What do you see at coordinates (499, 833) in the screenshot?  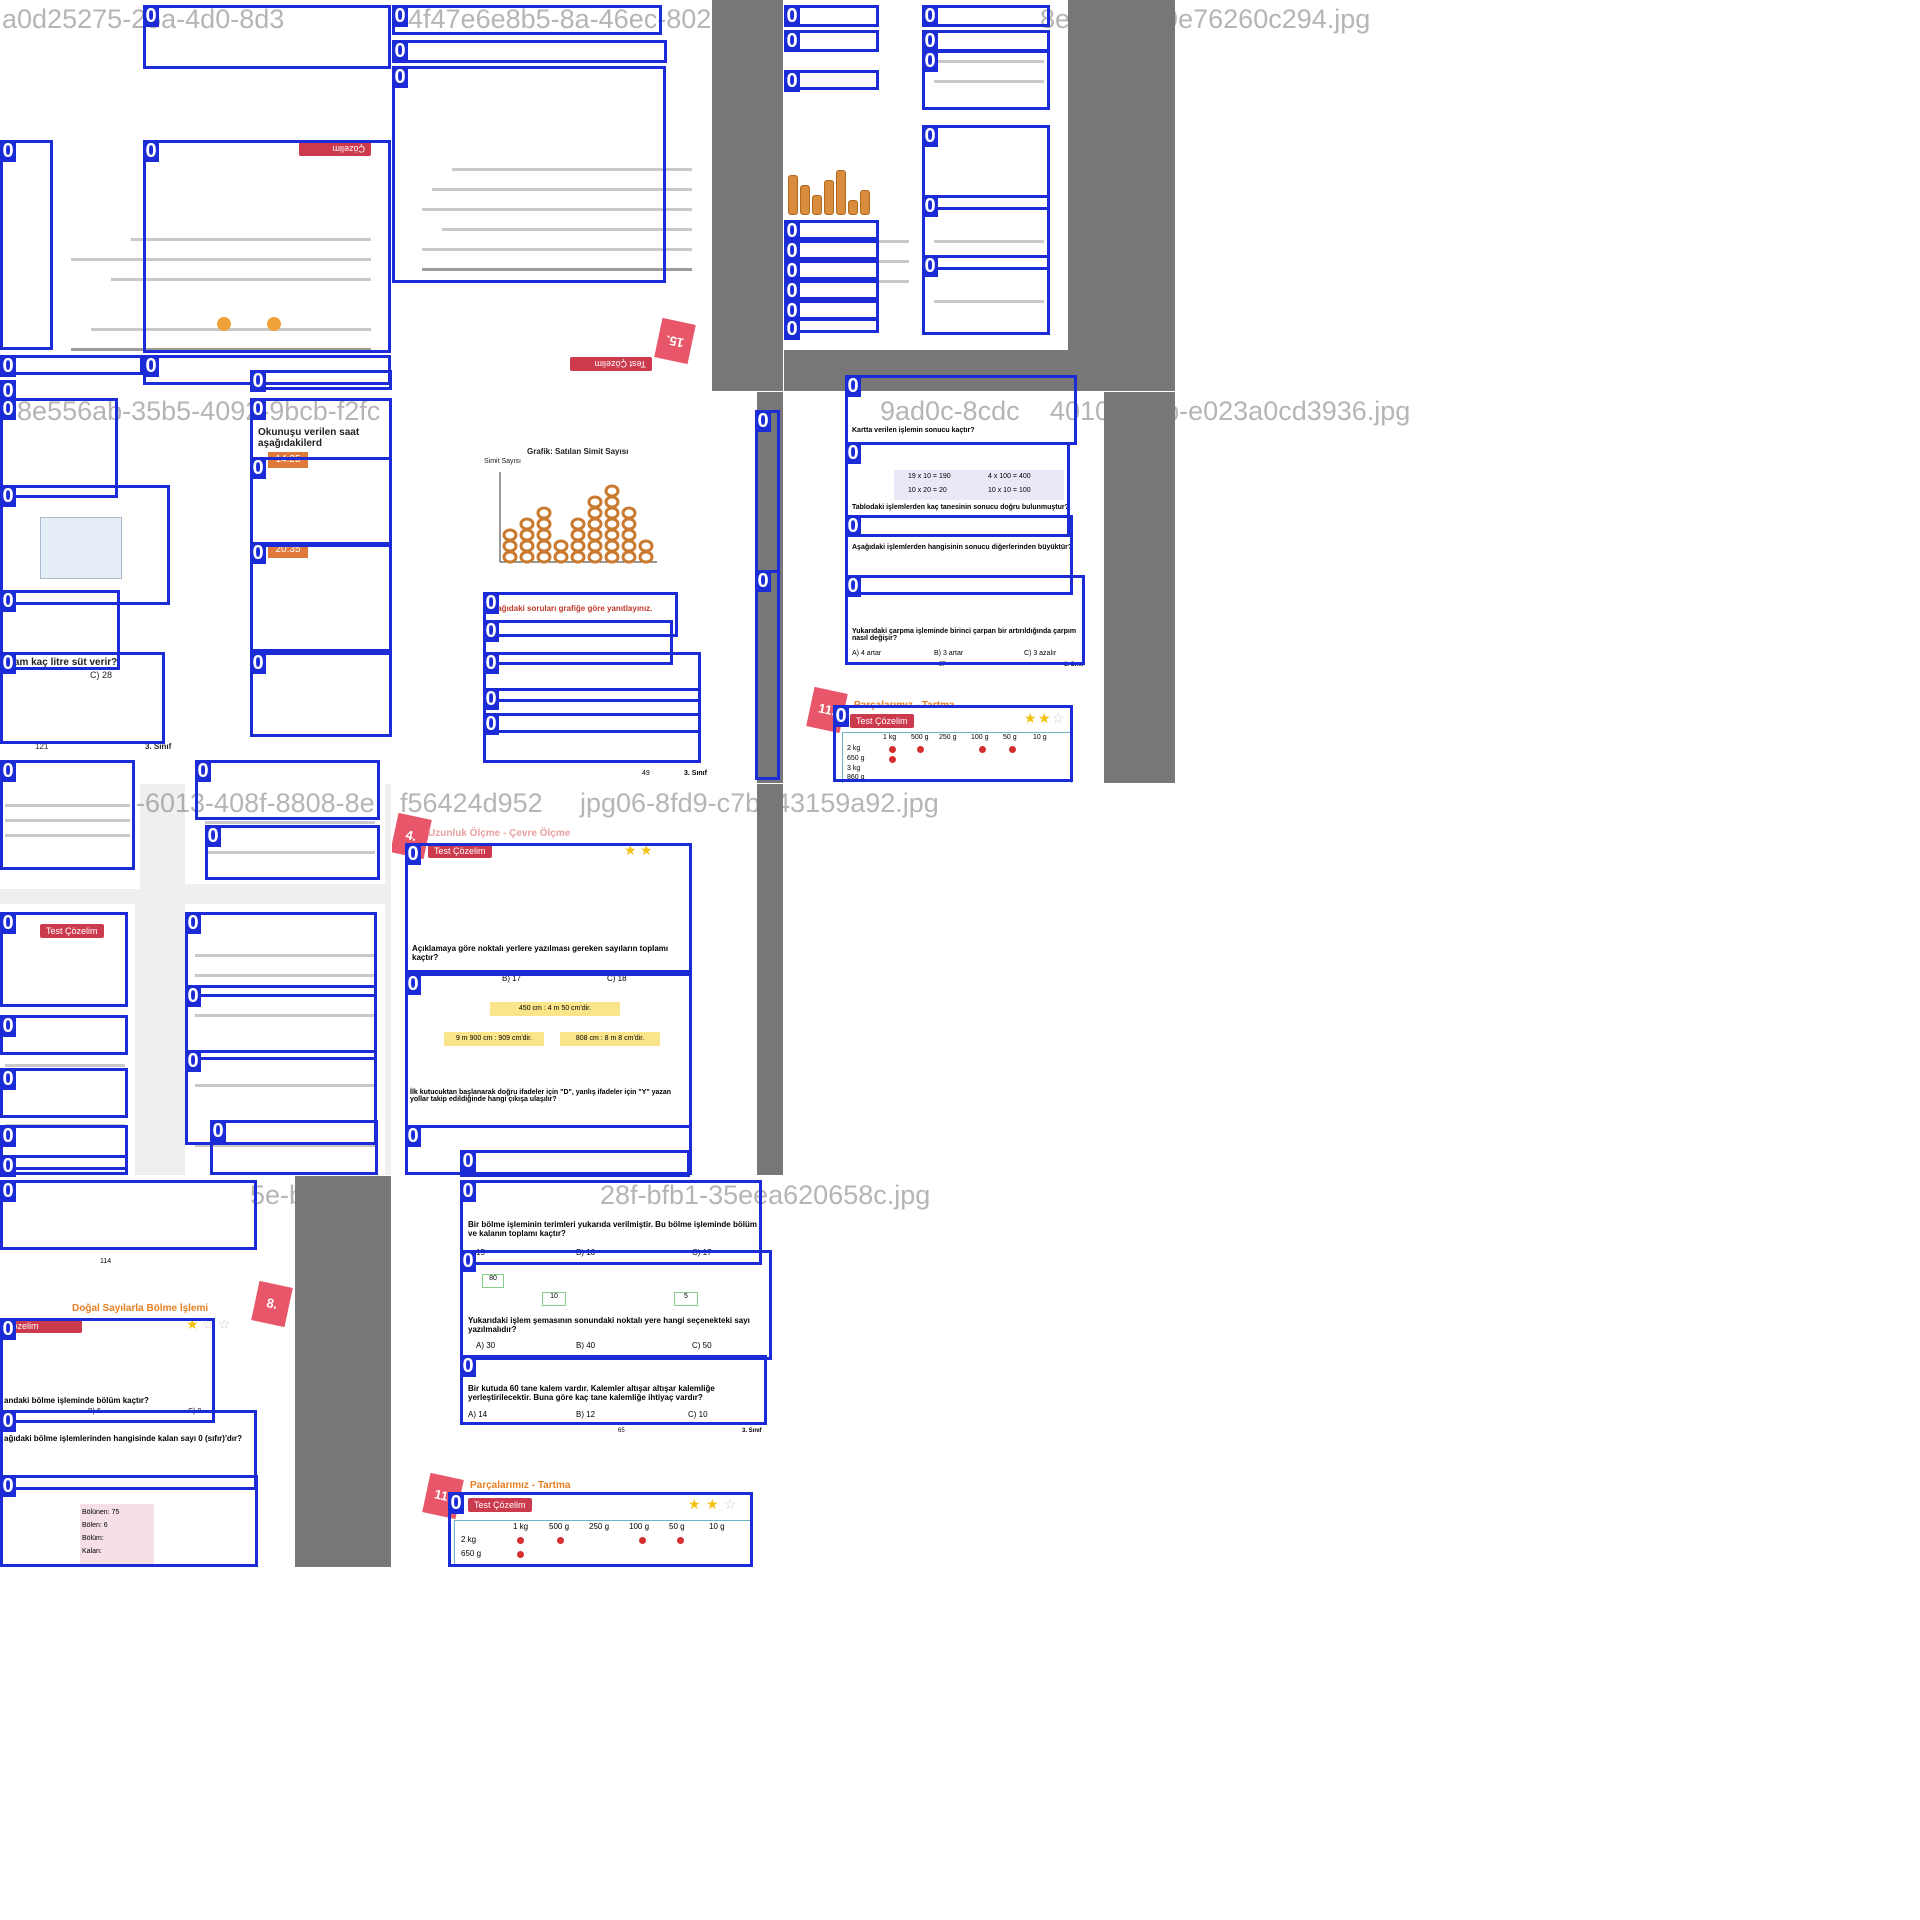 I see `section-title: Uzunluk Ölçme - Çevre Ölçme` at bounding box center [499, 833].